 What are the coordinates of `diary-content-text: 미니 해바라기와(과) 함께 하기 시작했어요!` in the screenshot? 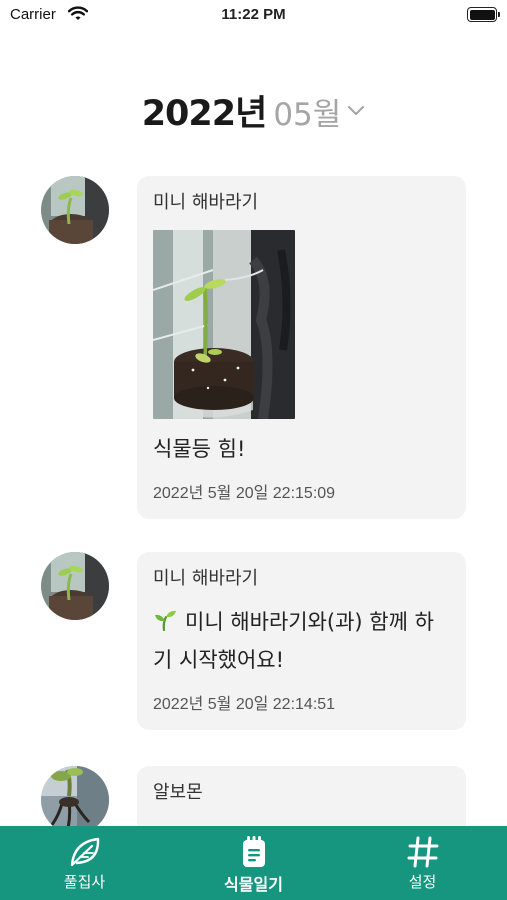 It's located at (293, 641).